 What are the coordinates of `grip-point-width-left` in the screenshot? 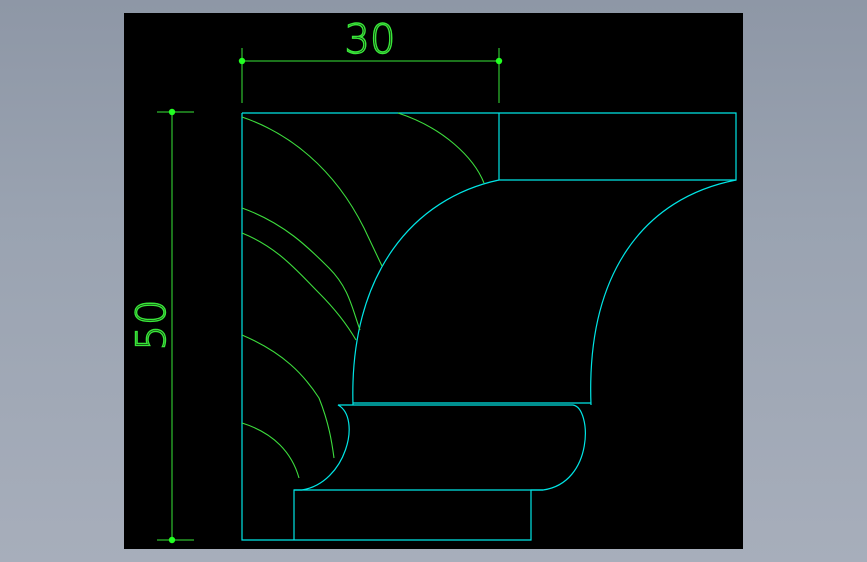 It's located at (242, 61).